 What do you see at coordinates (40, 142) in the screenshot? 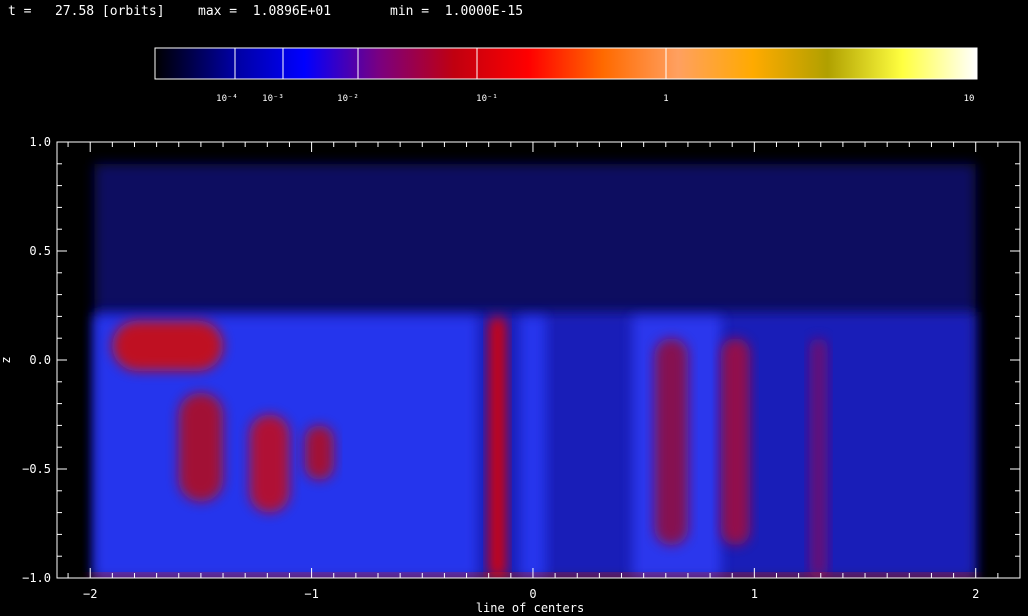
I see `y-tick-label: 1.0` at bounding box center [40, 142].